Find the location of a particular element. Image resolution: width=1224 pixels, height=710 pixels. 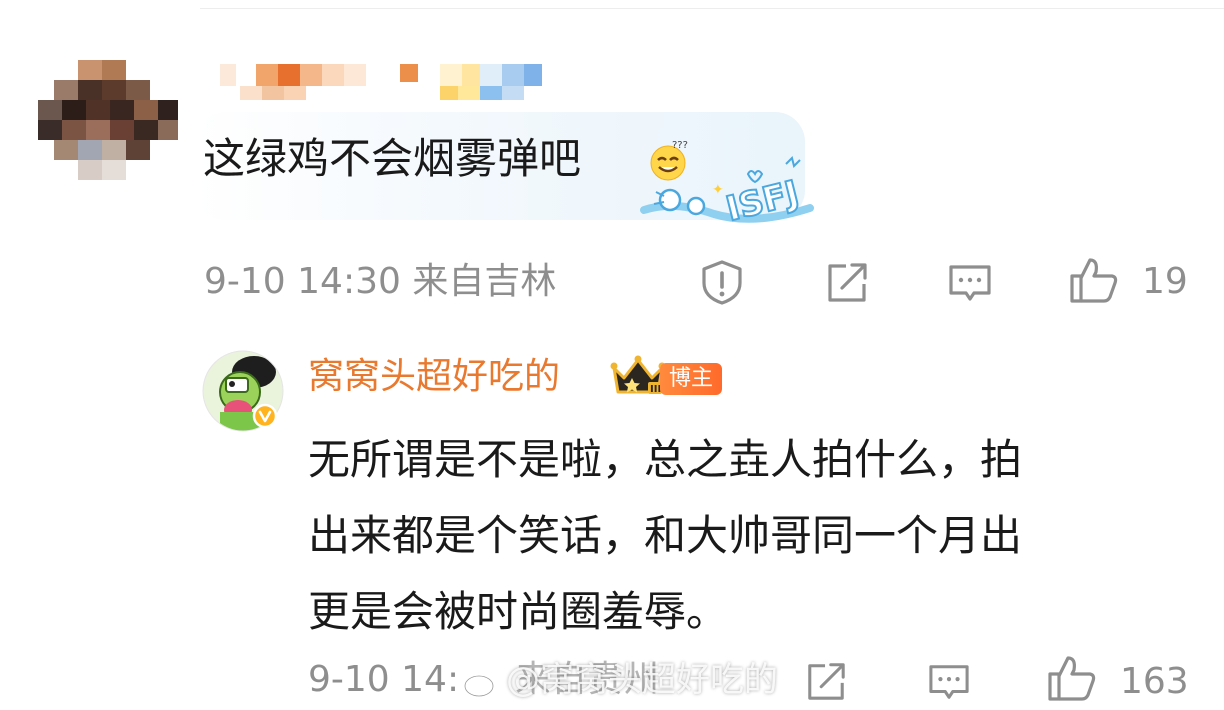

sticker-text: ISFJ is located at coordinates (762, 201).